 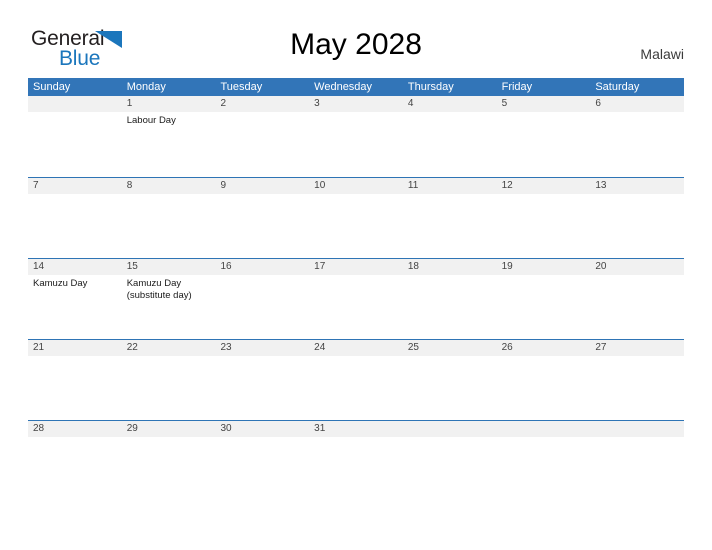 I want to click on day-number-24: 24, so click(x=356, y=348).